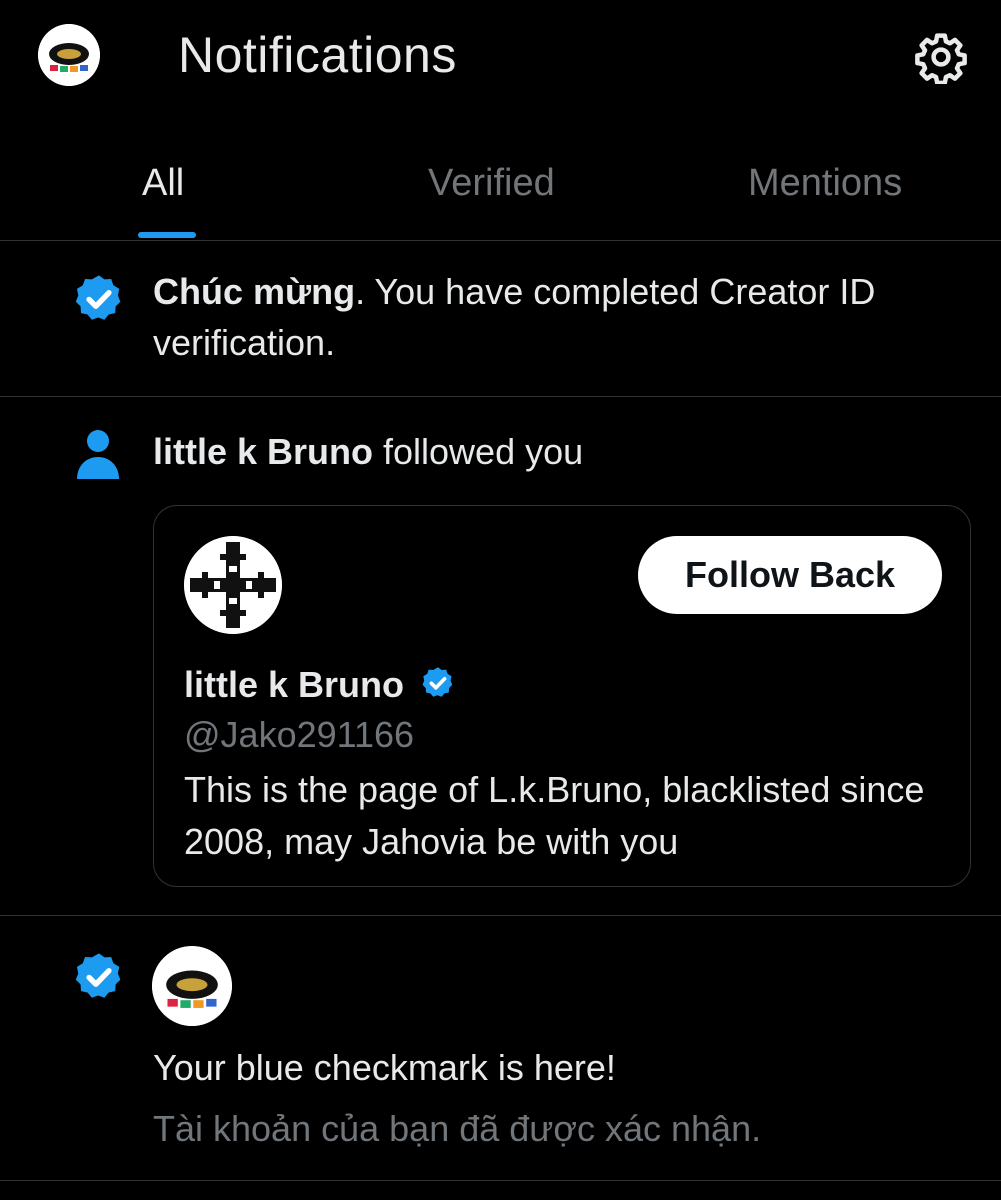 This screenshot has height=1200, width=1001. What do you see at coordinates (457, 1128) in the screenshot?
I see `notification-subtitle: Tài khoản của bạn đã được xác nhận.` at bounding box center [457, 1128].